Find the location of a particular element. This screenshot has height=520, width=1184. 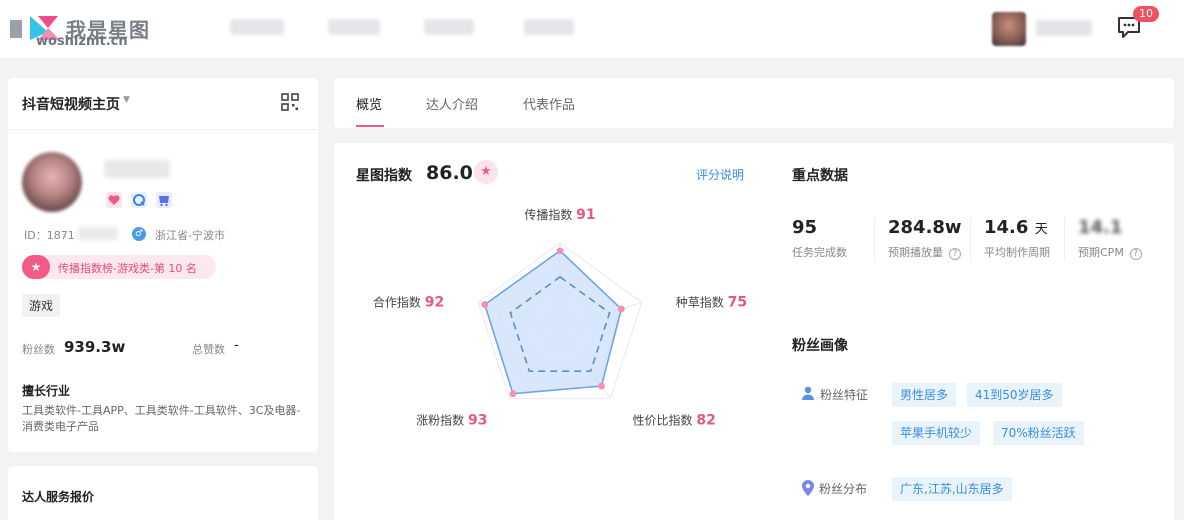

stat-value: 284.8w is located at coordinates (925, 227).